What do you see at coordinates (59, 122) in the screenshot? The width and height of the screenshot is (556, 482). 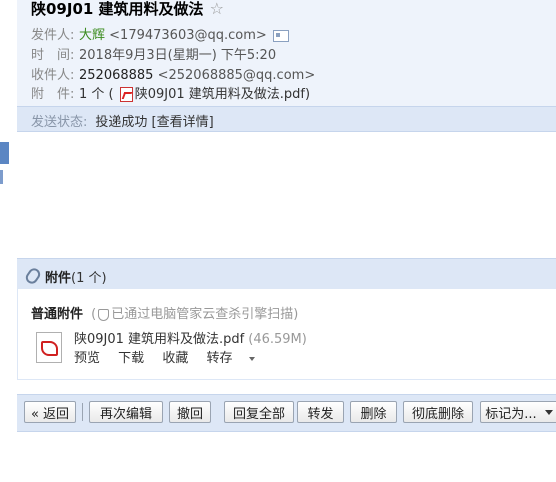 I see `send-status-label: 发送状态:` at bounding box center [59, 122].